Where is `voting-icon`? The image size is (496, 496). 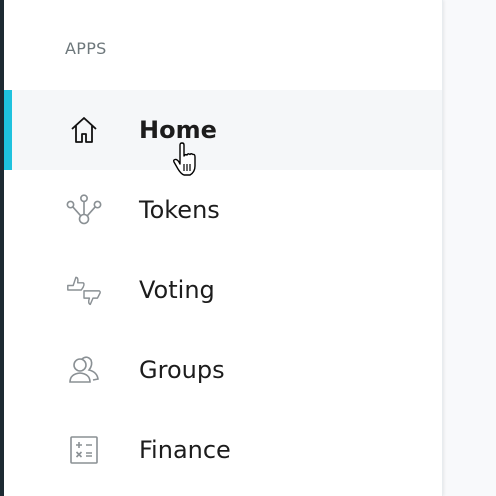
voting-icon is located at coordinates (84, 290).